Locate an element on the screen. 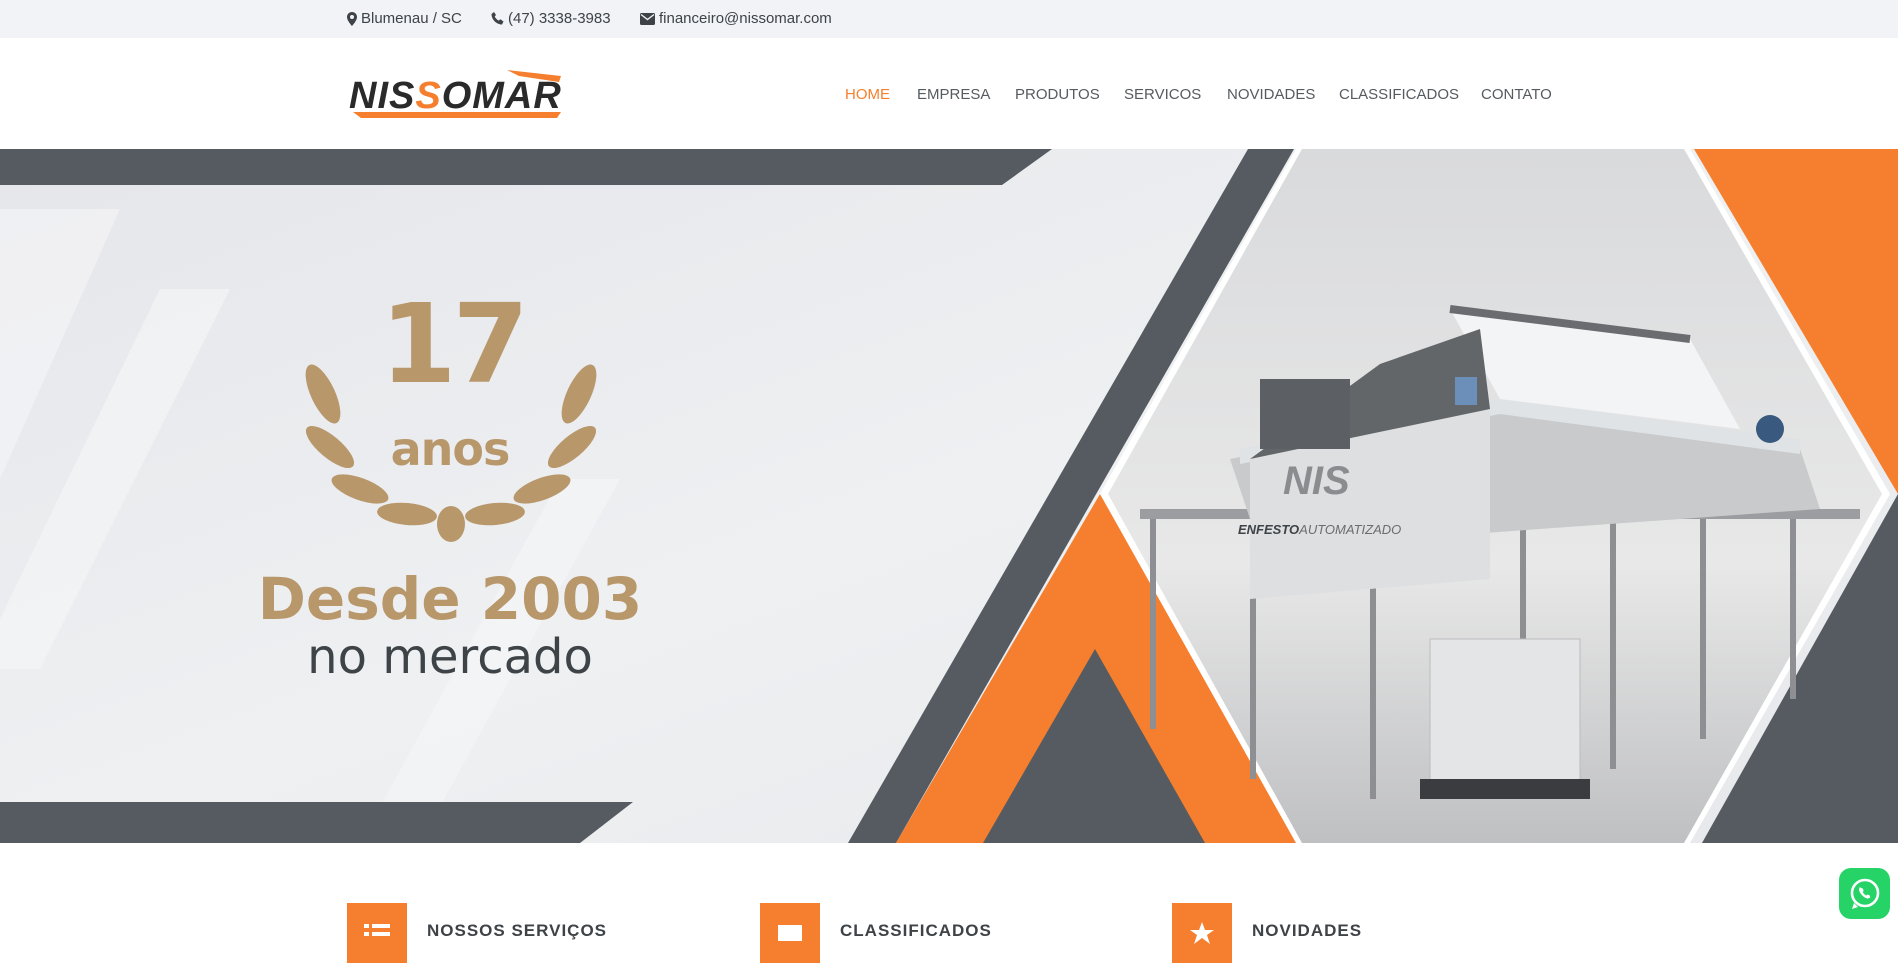  top-dark-band is located at coordinates (526, 167).